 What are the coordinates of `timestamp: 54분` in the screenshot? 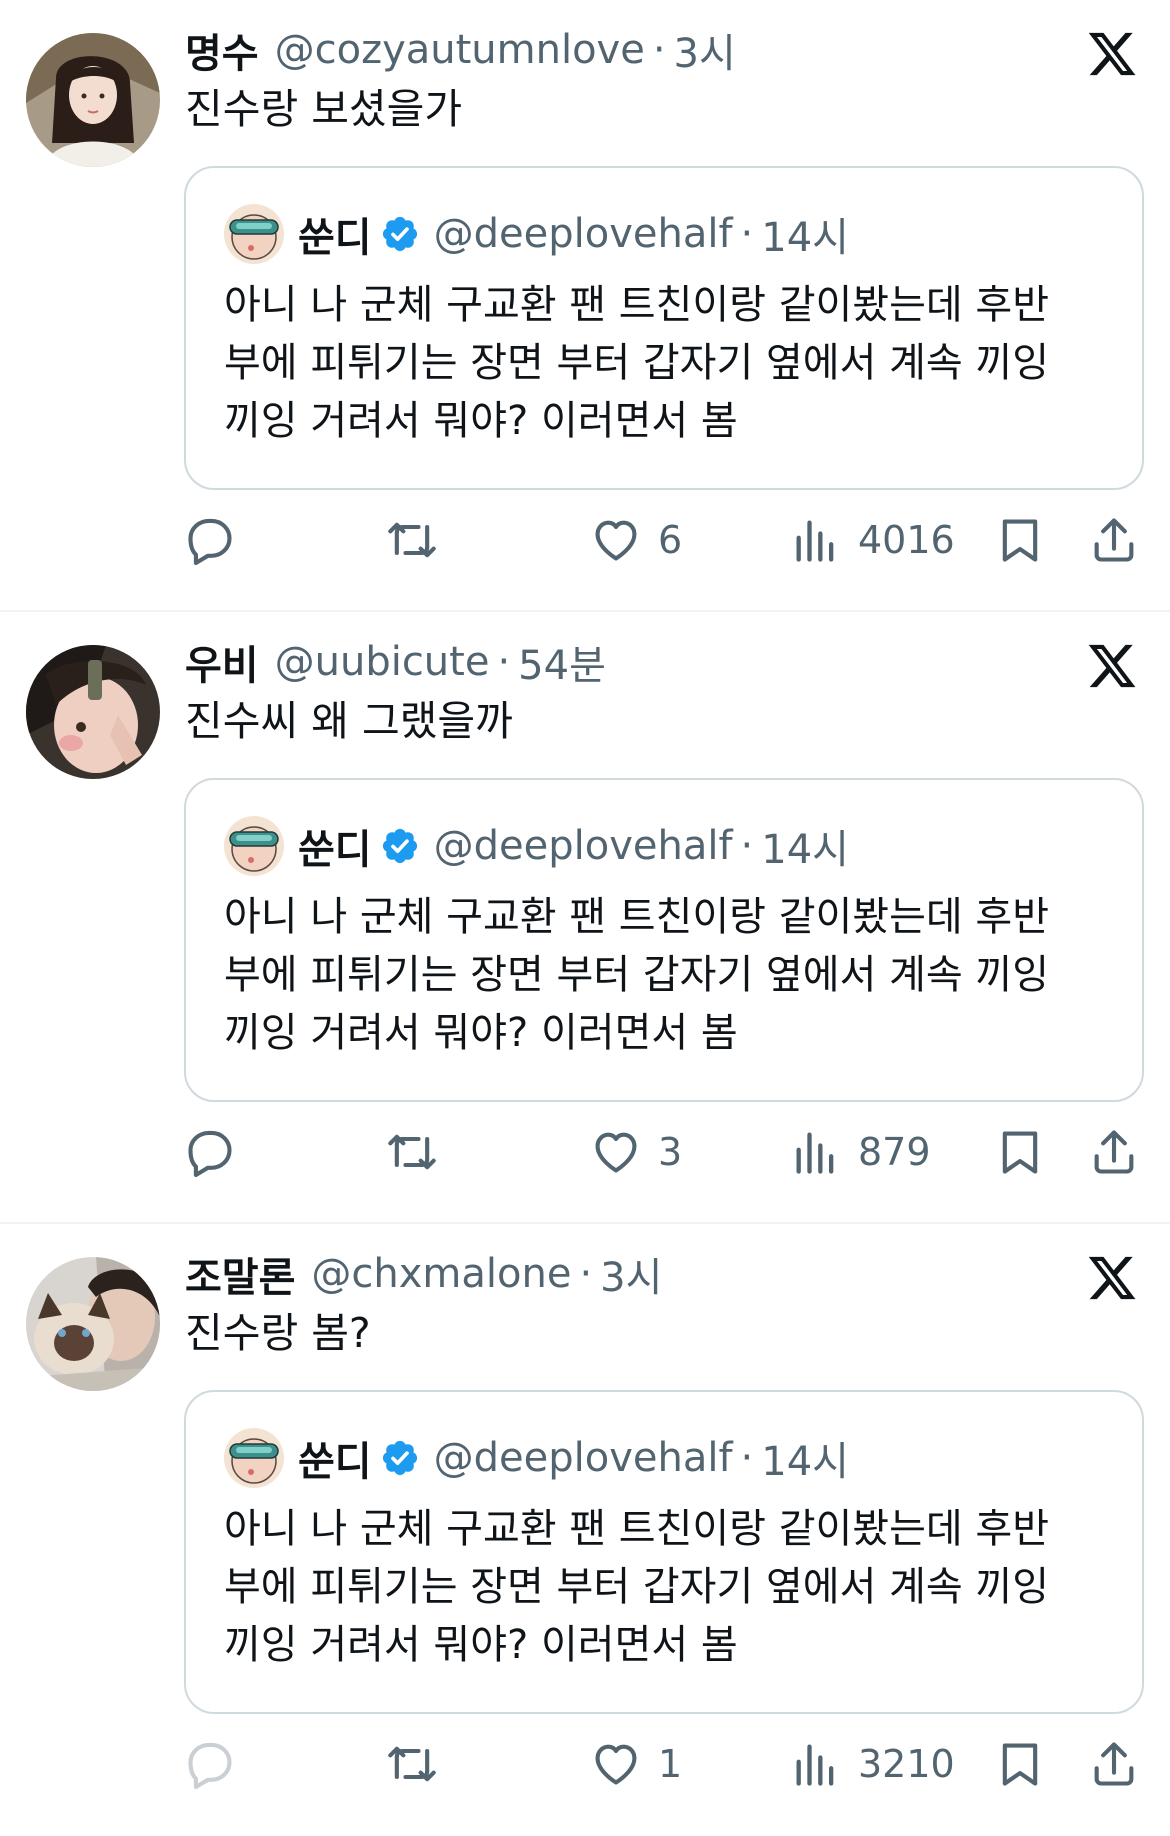 It's located at (562, 662).